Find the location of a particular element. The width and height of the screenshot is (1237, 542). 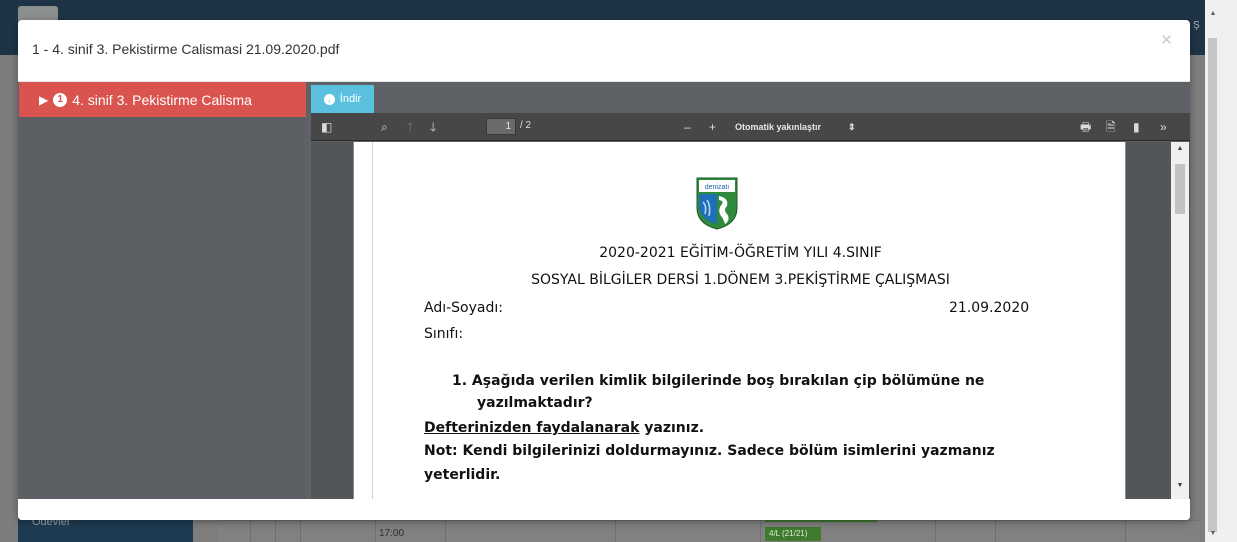

file-list-item: ▶ 1 4. sinif 3. Pekistirme Calisma is located at coordinates (162, 99).